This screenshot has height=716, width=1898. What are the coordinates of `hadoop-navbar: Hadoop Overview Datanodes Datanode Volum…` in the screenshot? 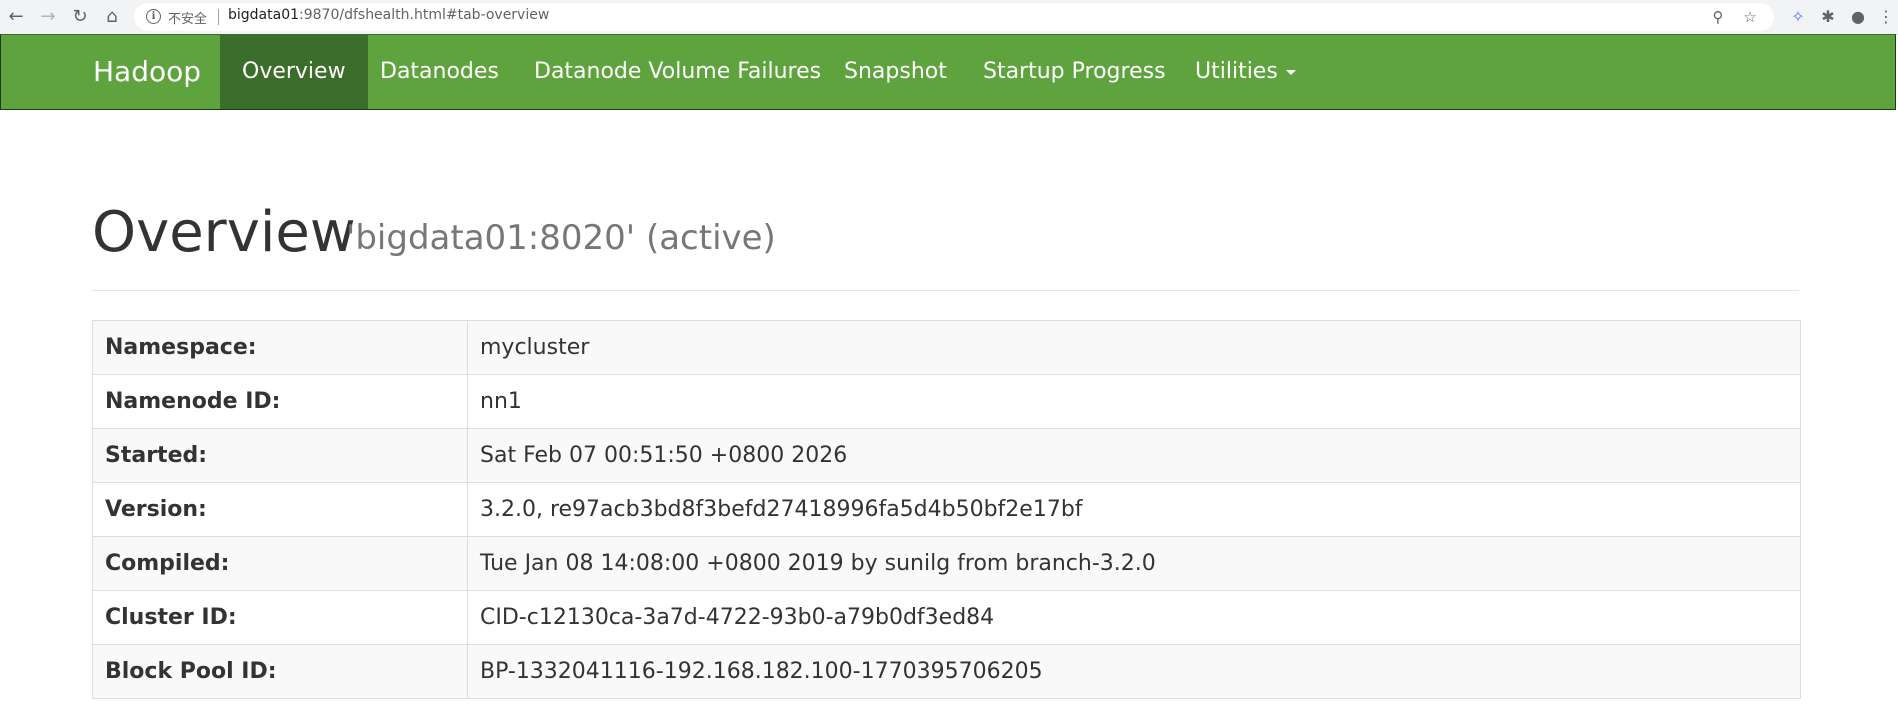 It's located at (948, 72).